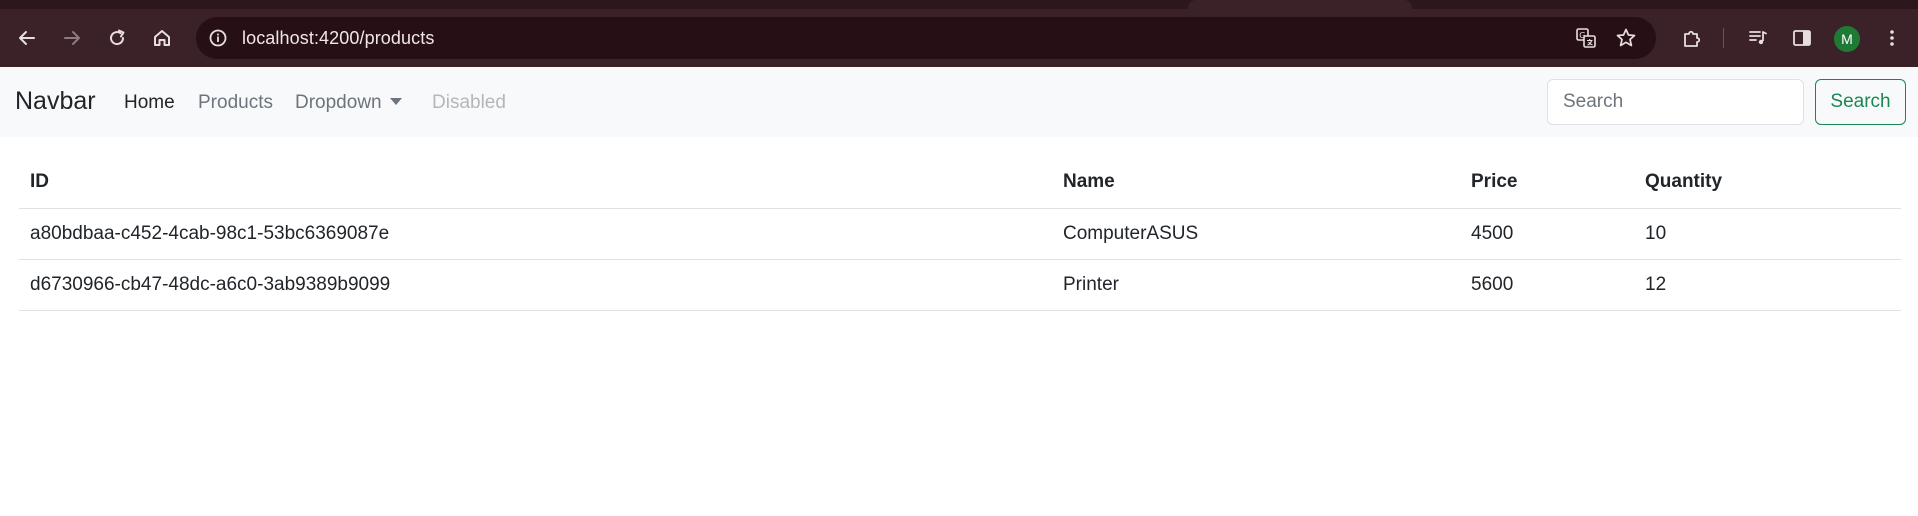  What do you see at coordinates (1547, 234) in the screenshot?
I see `cell-price: 4500` at bounding box center [1547, 234].